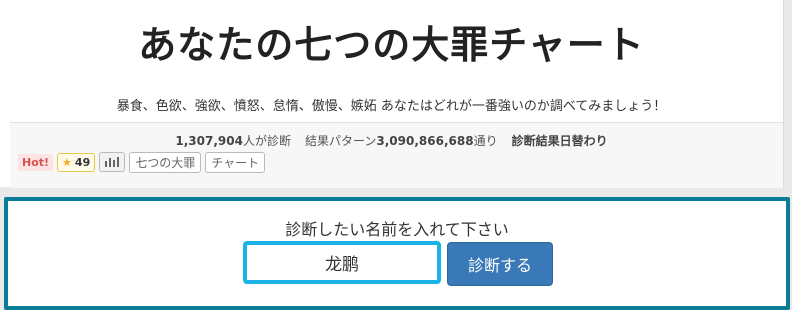 The width and height of the screenshot is (792, 310). Describe the element at coordinates (36, 162) in the screenshot. I see `hot-badge: Hot!` at that location.